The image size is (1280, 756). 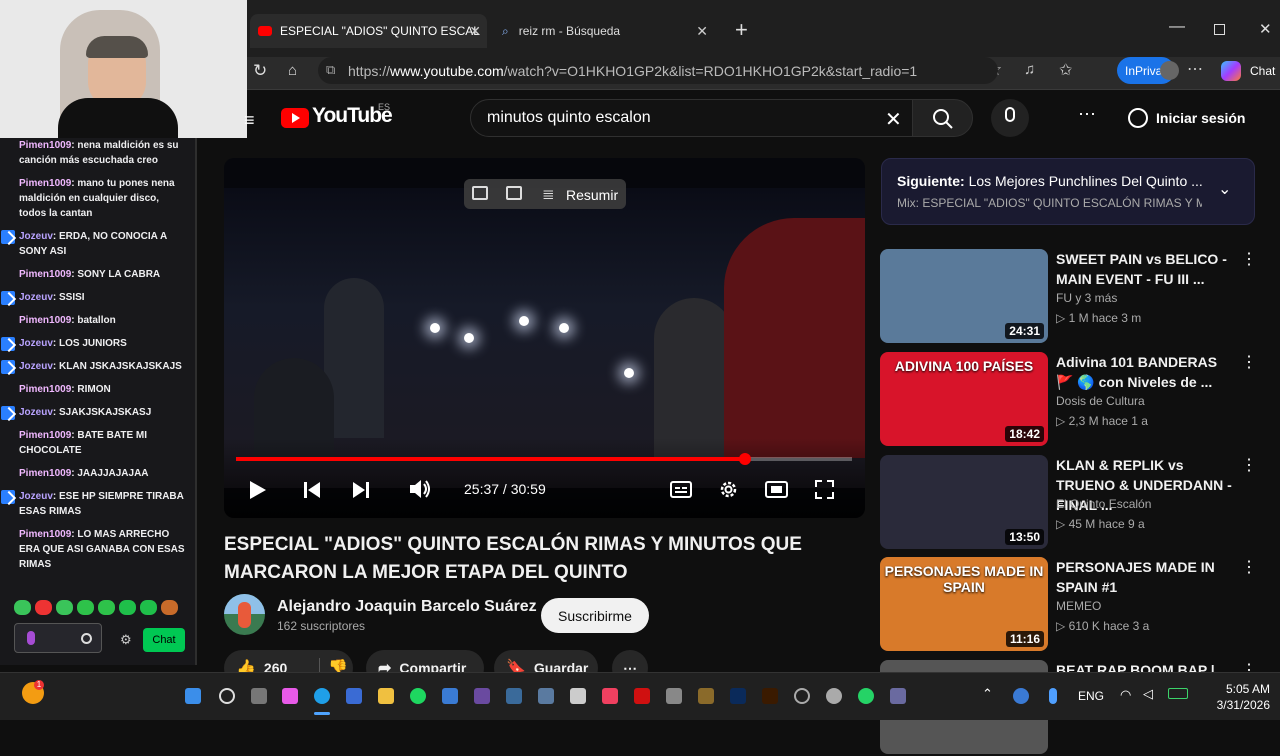 What do you see at coordinates (1235, 697) in the screenshot?
I see `system-clock: 5:05 AM 3/31/2026` at bounding box center [1235, 697].